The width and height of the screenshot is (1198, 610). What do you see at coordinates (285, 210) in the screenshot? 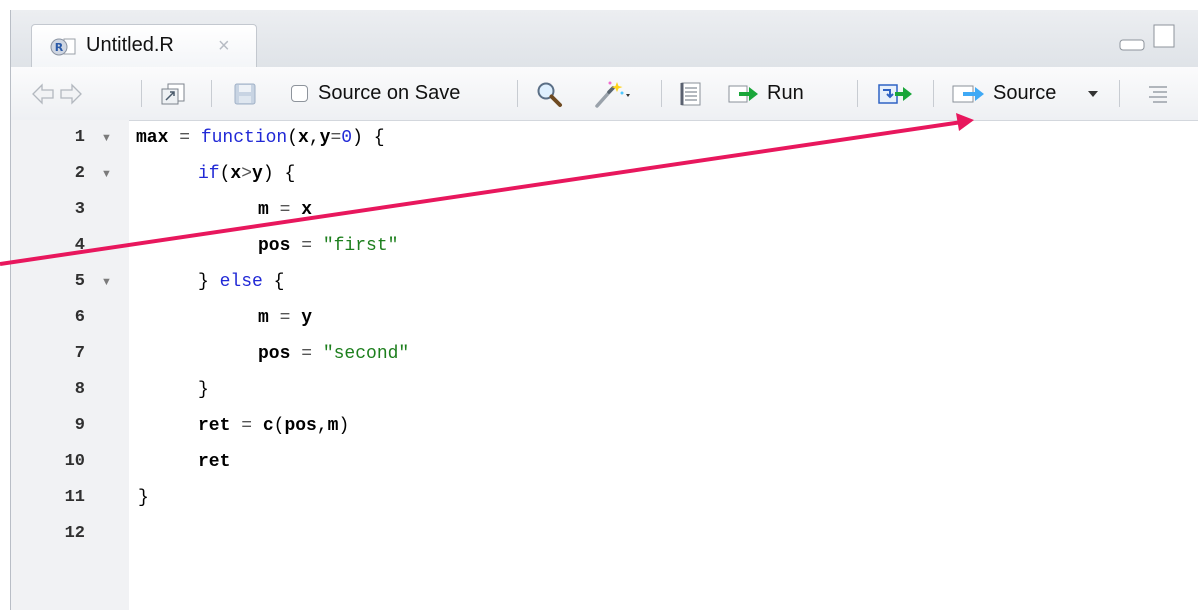
I see `code-line-3: m = x` at bounding box center [285, 210].